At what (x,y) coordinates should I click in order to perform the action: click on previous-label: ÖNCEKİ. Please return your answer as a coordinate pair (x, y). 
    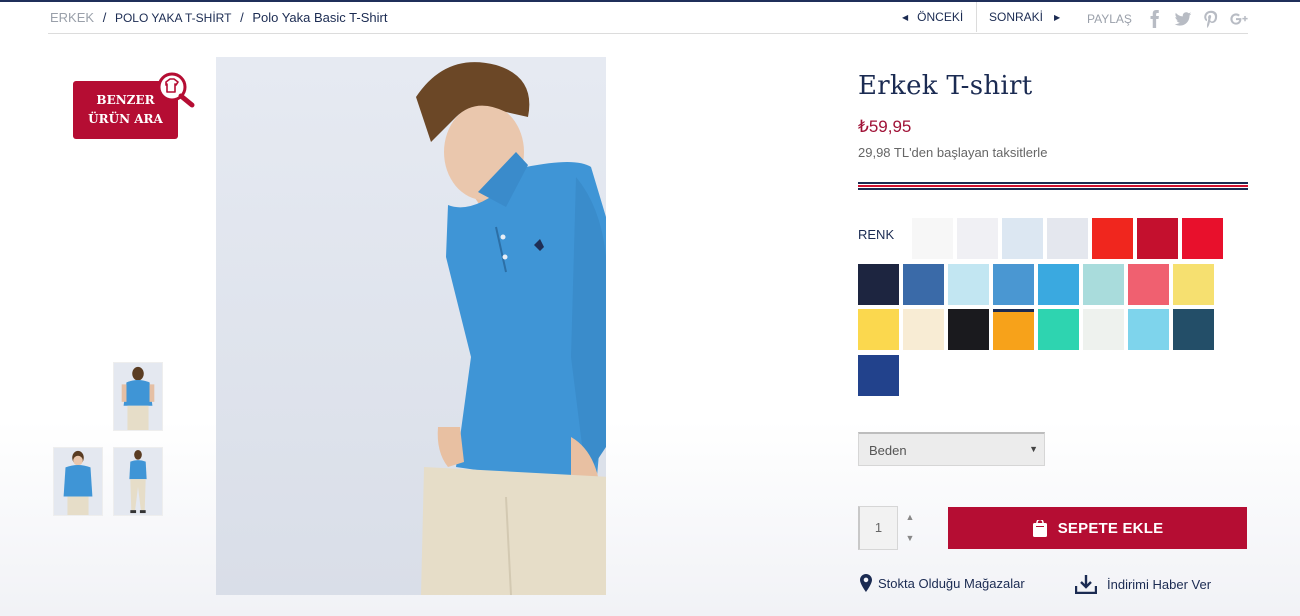
    Looking at the image, I should click on (940, 17).